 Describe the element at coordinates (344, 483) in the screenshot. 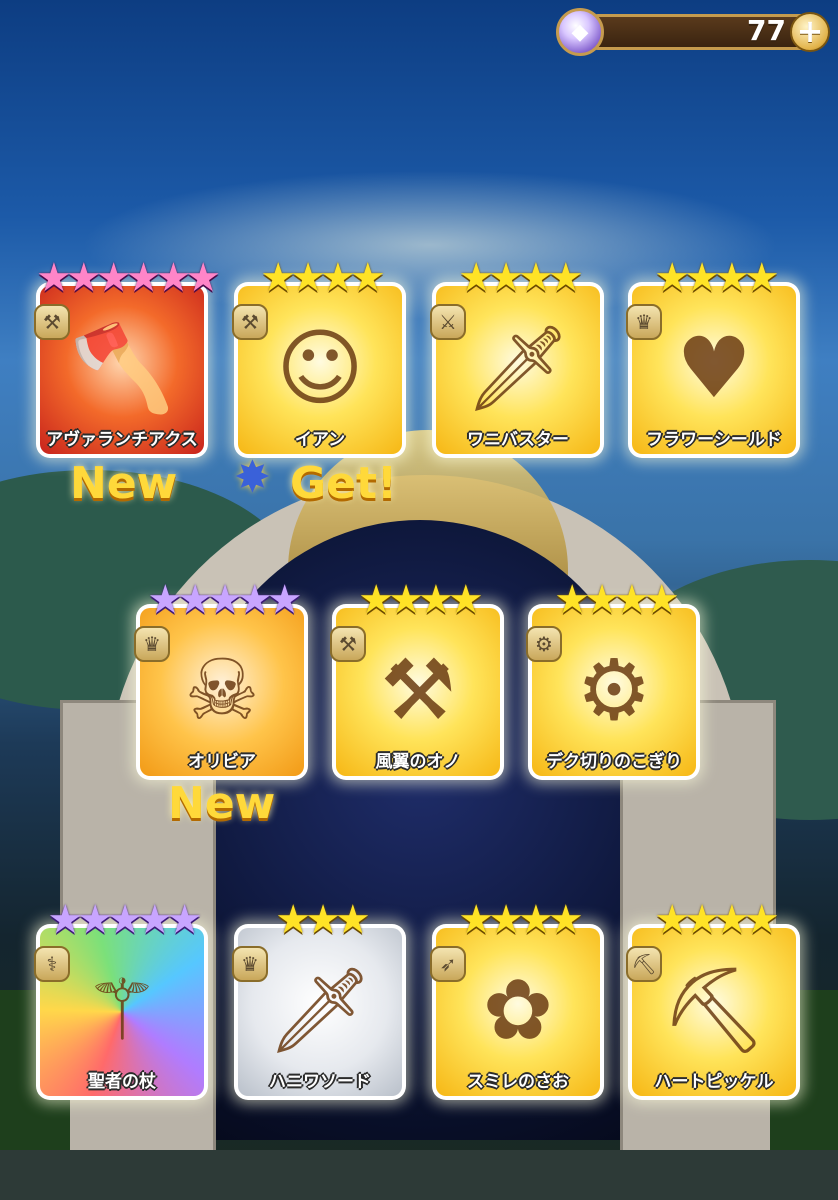

I see `get-tag: Get!` at that location.